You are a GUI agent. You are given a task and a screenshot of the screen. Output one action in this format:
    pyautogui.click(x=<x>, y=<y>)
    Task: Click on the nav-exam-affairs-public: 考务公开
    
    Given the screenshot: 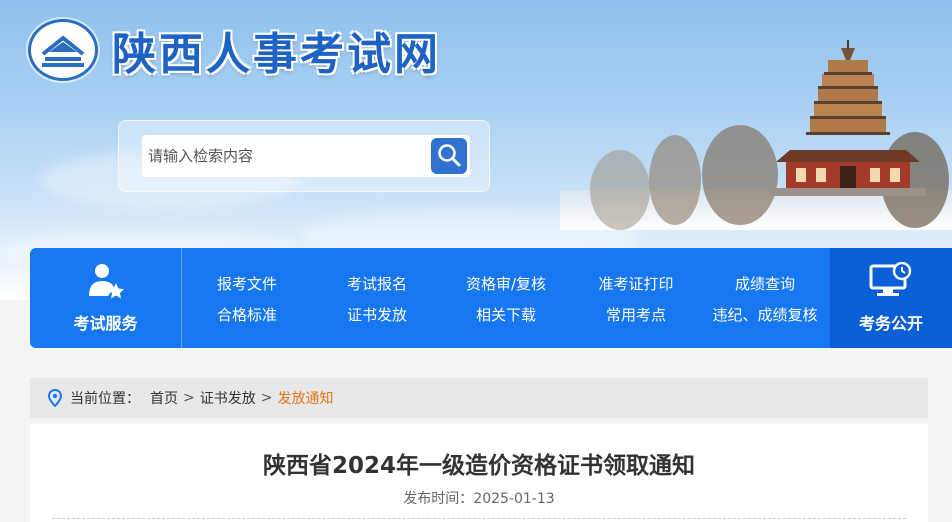 What is the action you would take?
    pyautogui.click(x=891, y=298)
    